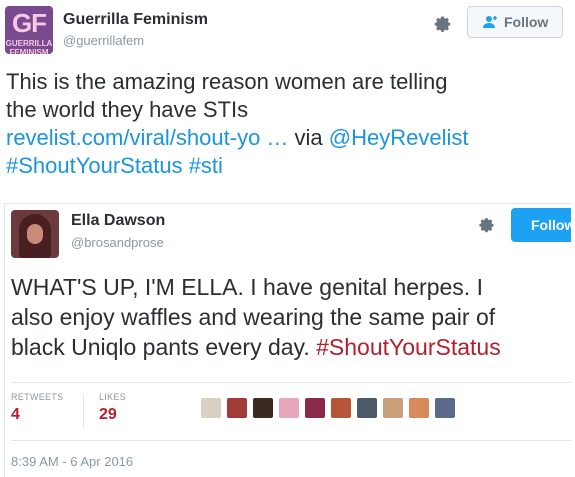  I want to click on retweets-label: RETWEETS, so click(37, 397).